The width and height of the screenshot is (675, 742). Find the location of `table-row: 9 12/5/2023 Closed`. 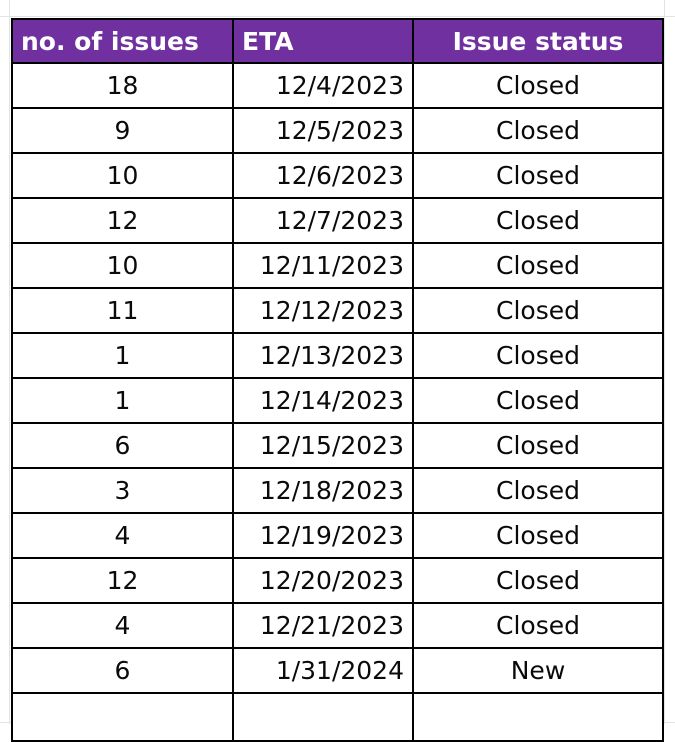

table-row: 9 12/5/2023 Closed is located at coordinates (337, 130).